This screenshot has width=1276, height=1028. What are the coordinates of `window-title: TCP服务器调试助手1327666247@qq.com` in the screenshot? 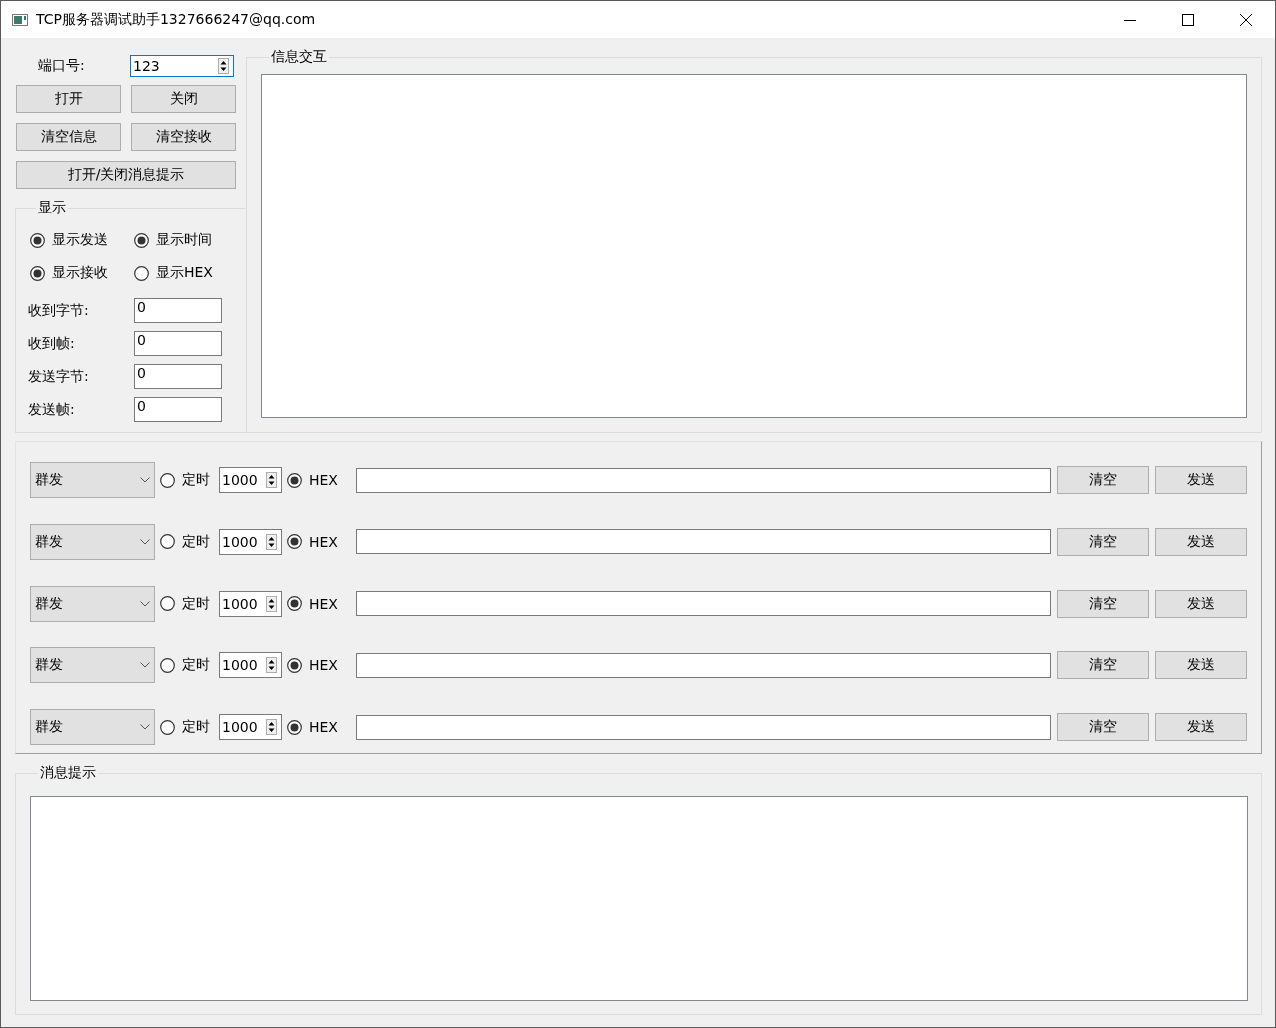 It's located at (176, 19).